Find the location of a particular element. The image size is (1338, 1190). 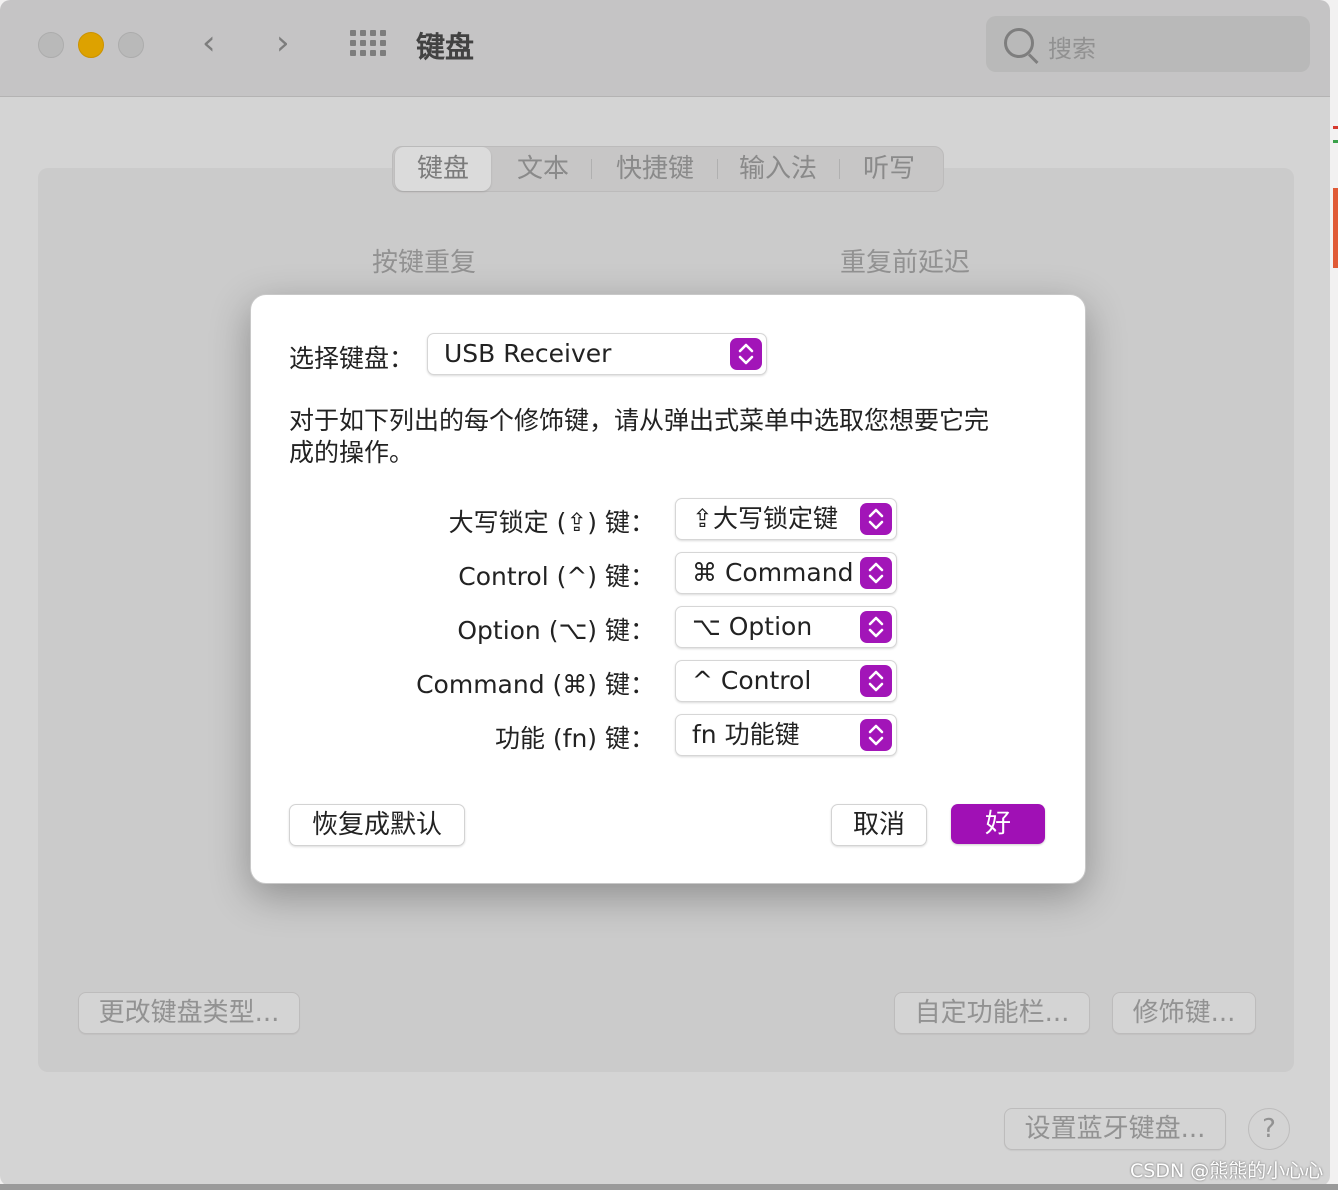

keyboard-select-value: USB Receiver is located at coordinates (528, 353).